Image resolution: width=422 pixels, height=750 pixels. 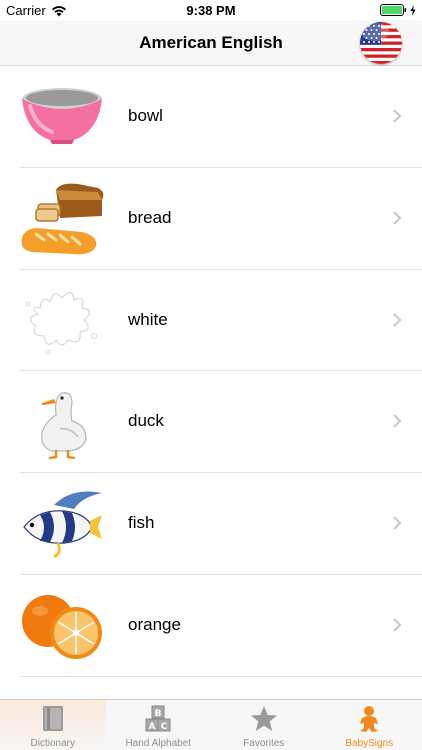 What do you see at coordinates (369, 719) in the screenshot?
I see `baby-icon` at bounding box center [369, 719].